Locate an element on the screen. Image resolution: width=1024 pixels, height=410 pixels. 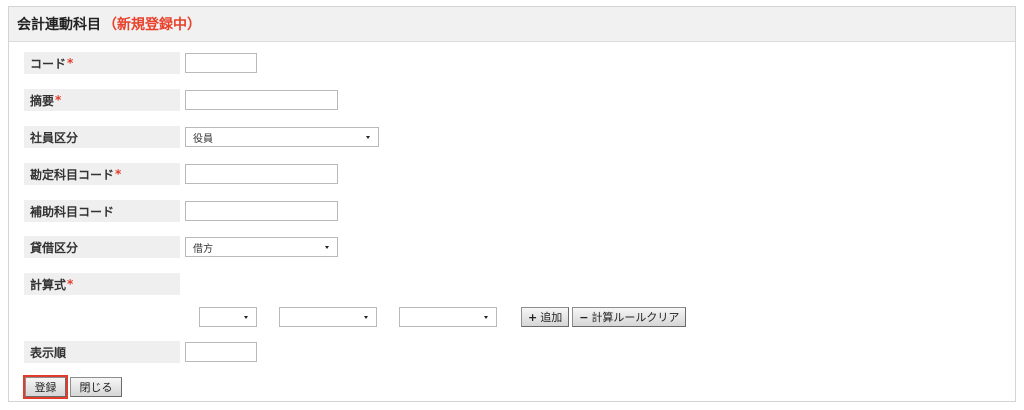
debit-credit-select: 借方 is located at coordinates (261, 247).